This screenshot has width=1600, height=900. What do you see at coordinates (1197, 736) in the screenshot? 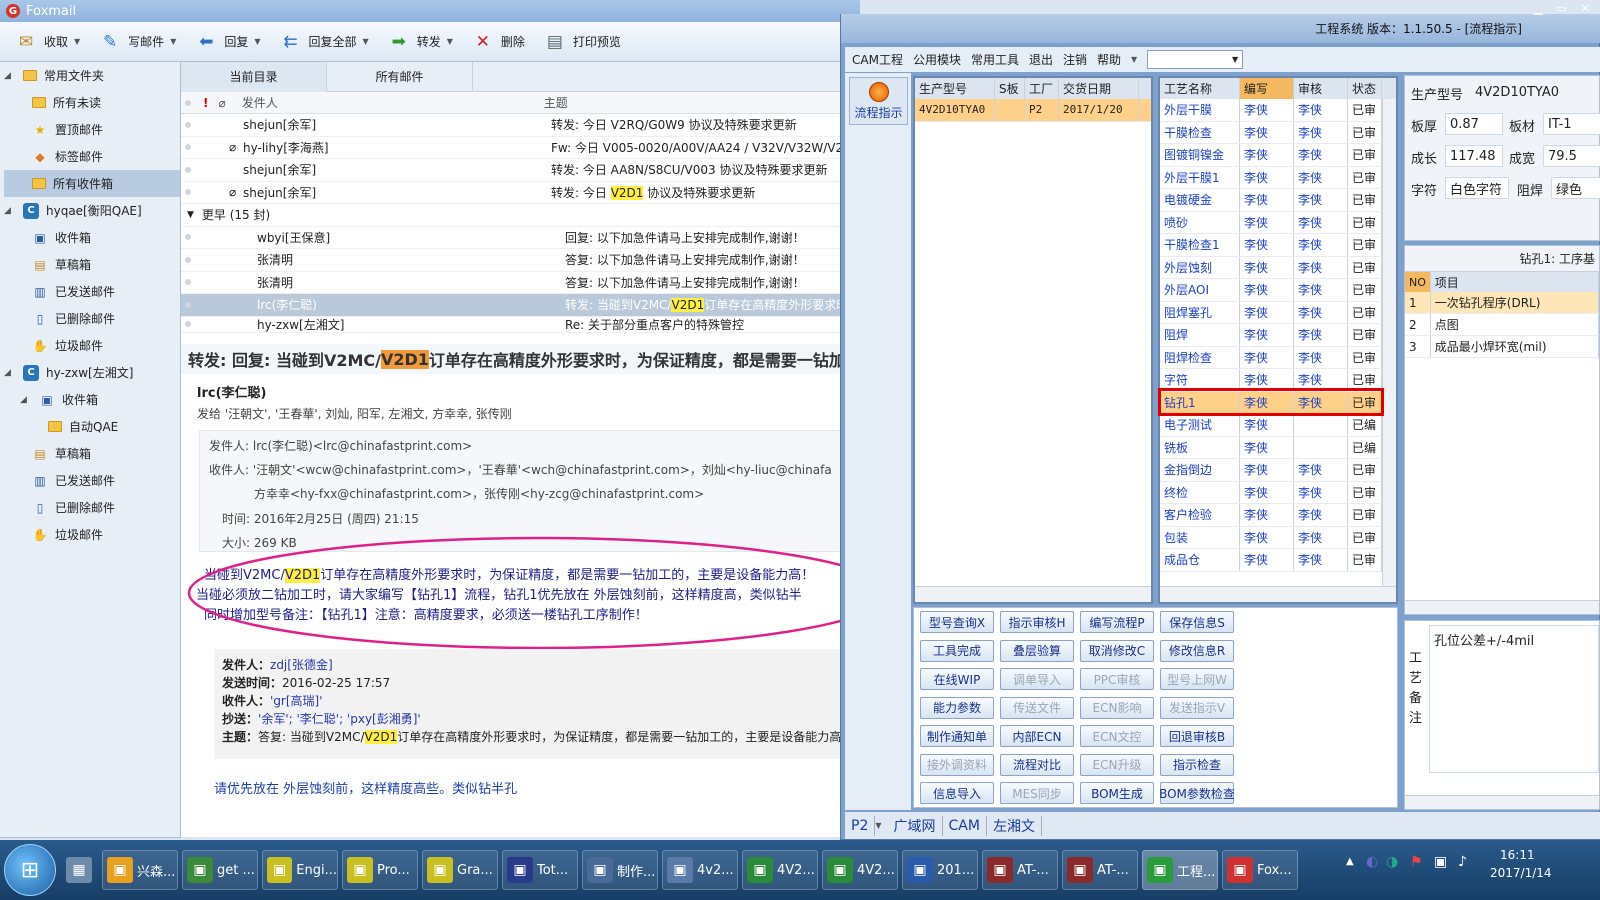
I see `action-button: 回退审核B` at bounding box center [1197, 736].